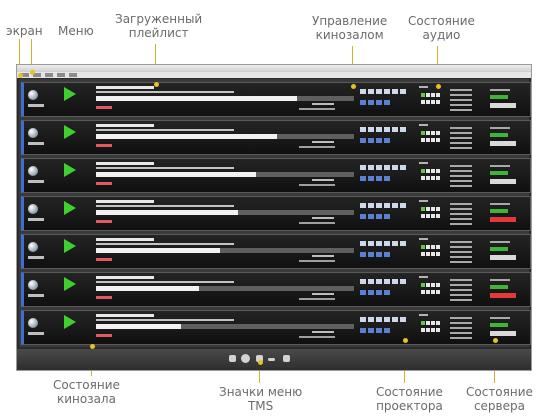 Image resolution: width=537 pixels, height=419 pixels. I want to click on callout-hall-control: Управление кинозалом, so click(349, 28).